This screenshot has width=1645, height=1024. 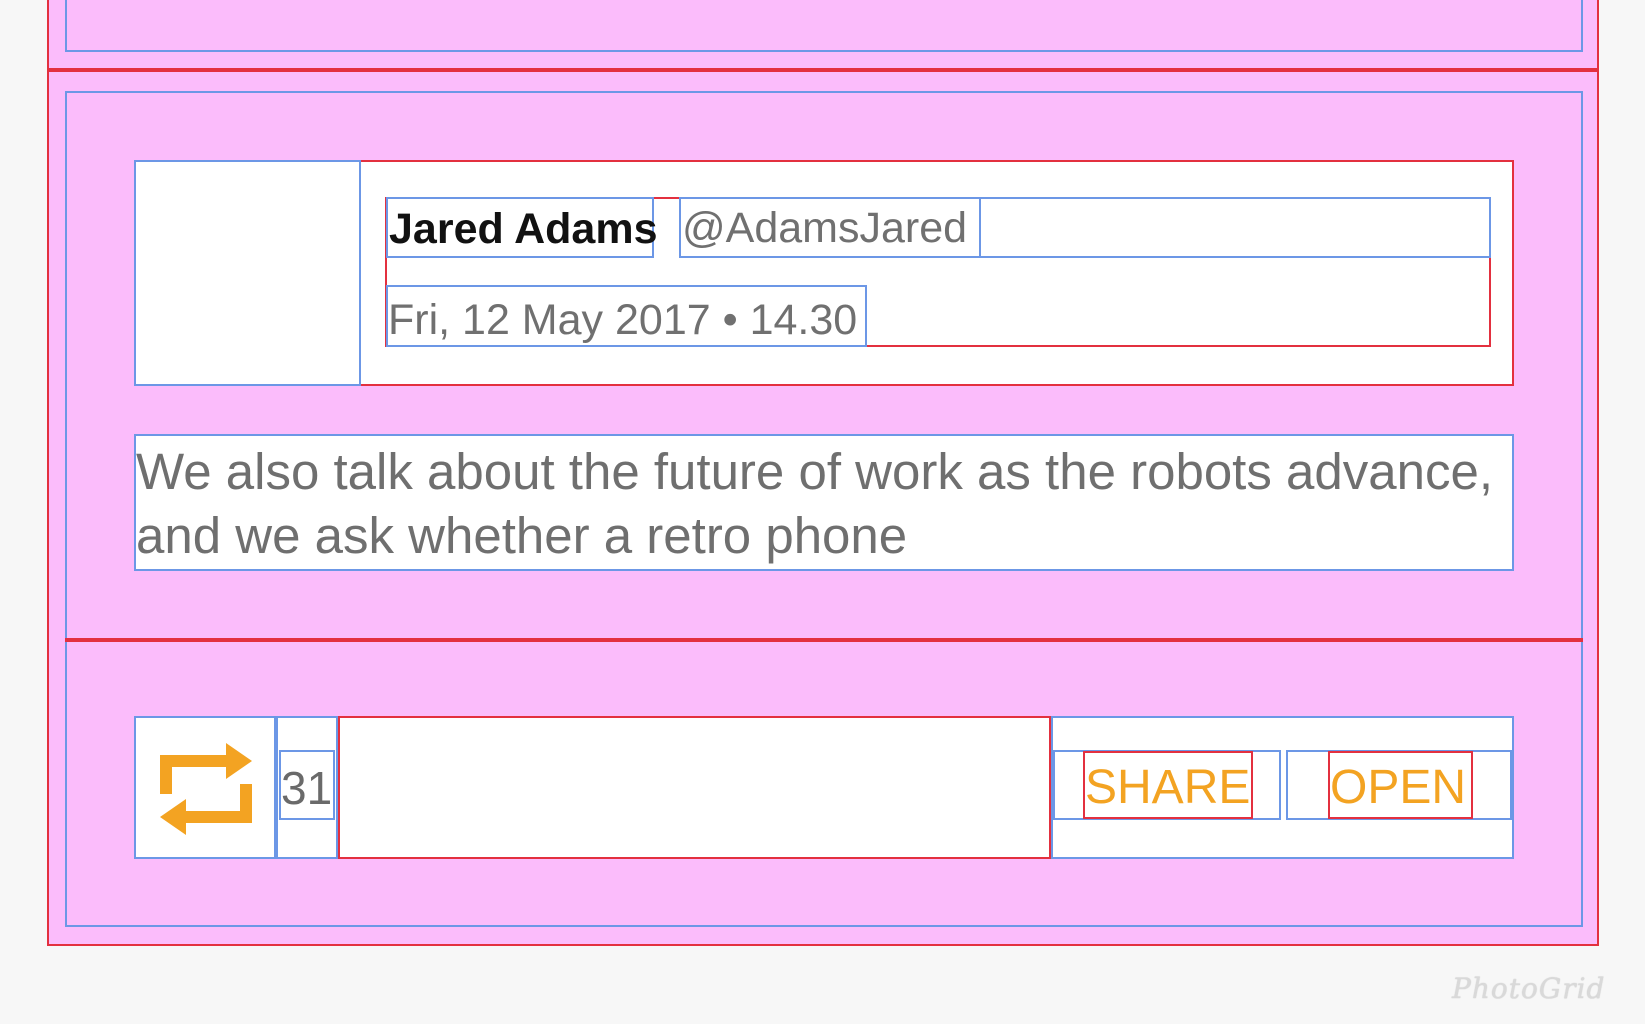 I want to click on retweet-button, so click(x=205, y=787).